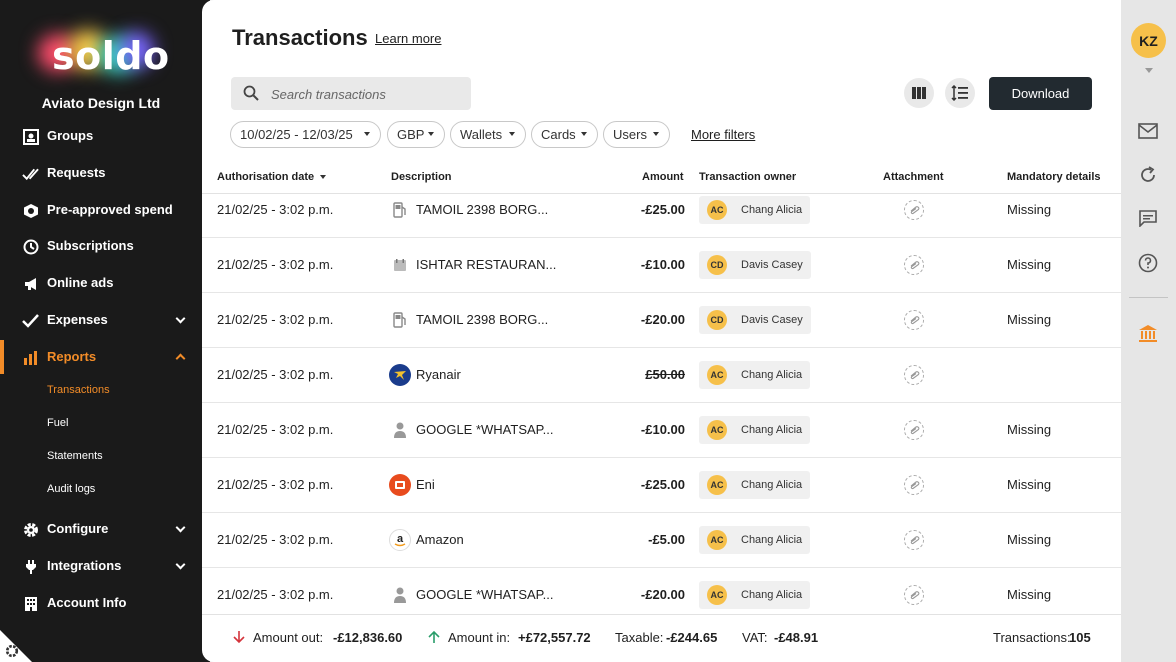 The height and width of the screenshot is (662, 1176). Describe the element at coordinates (481, 134) in the screenshot. I see `wallets-filter-label: Wallets` at that location.